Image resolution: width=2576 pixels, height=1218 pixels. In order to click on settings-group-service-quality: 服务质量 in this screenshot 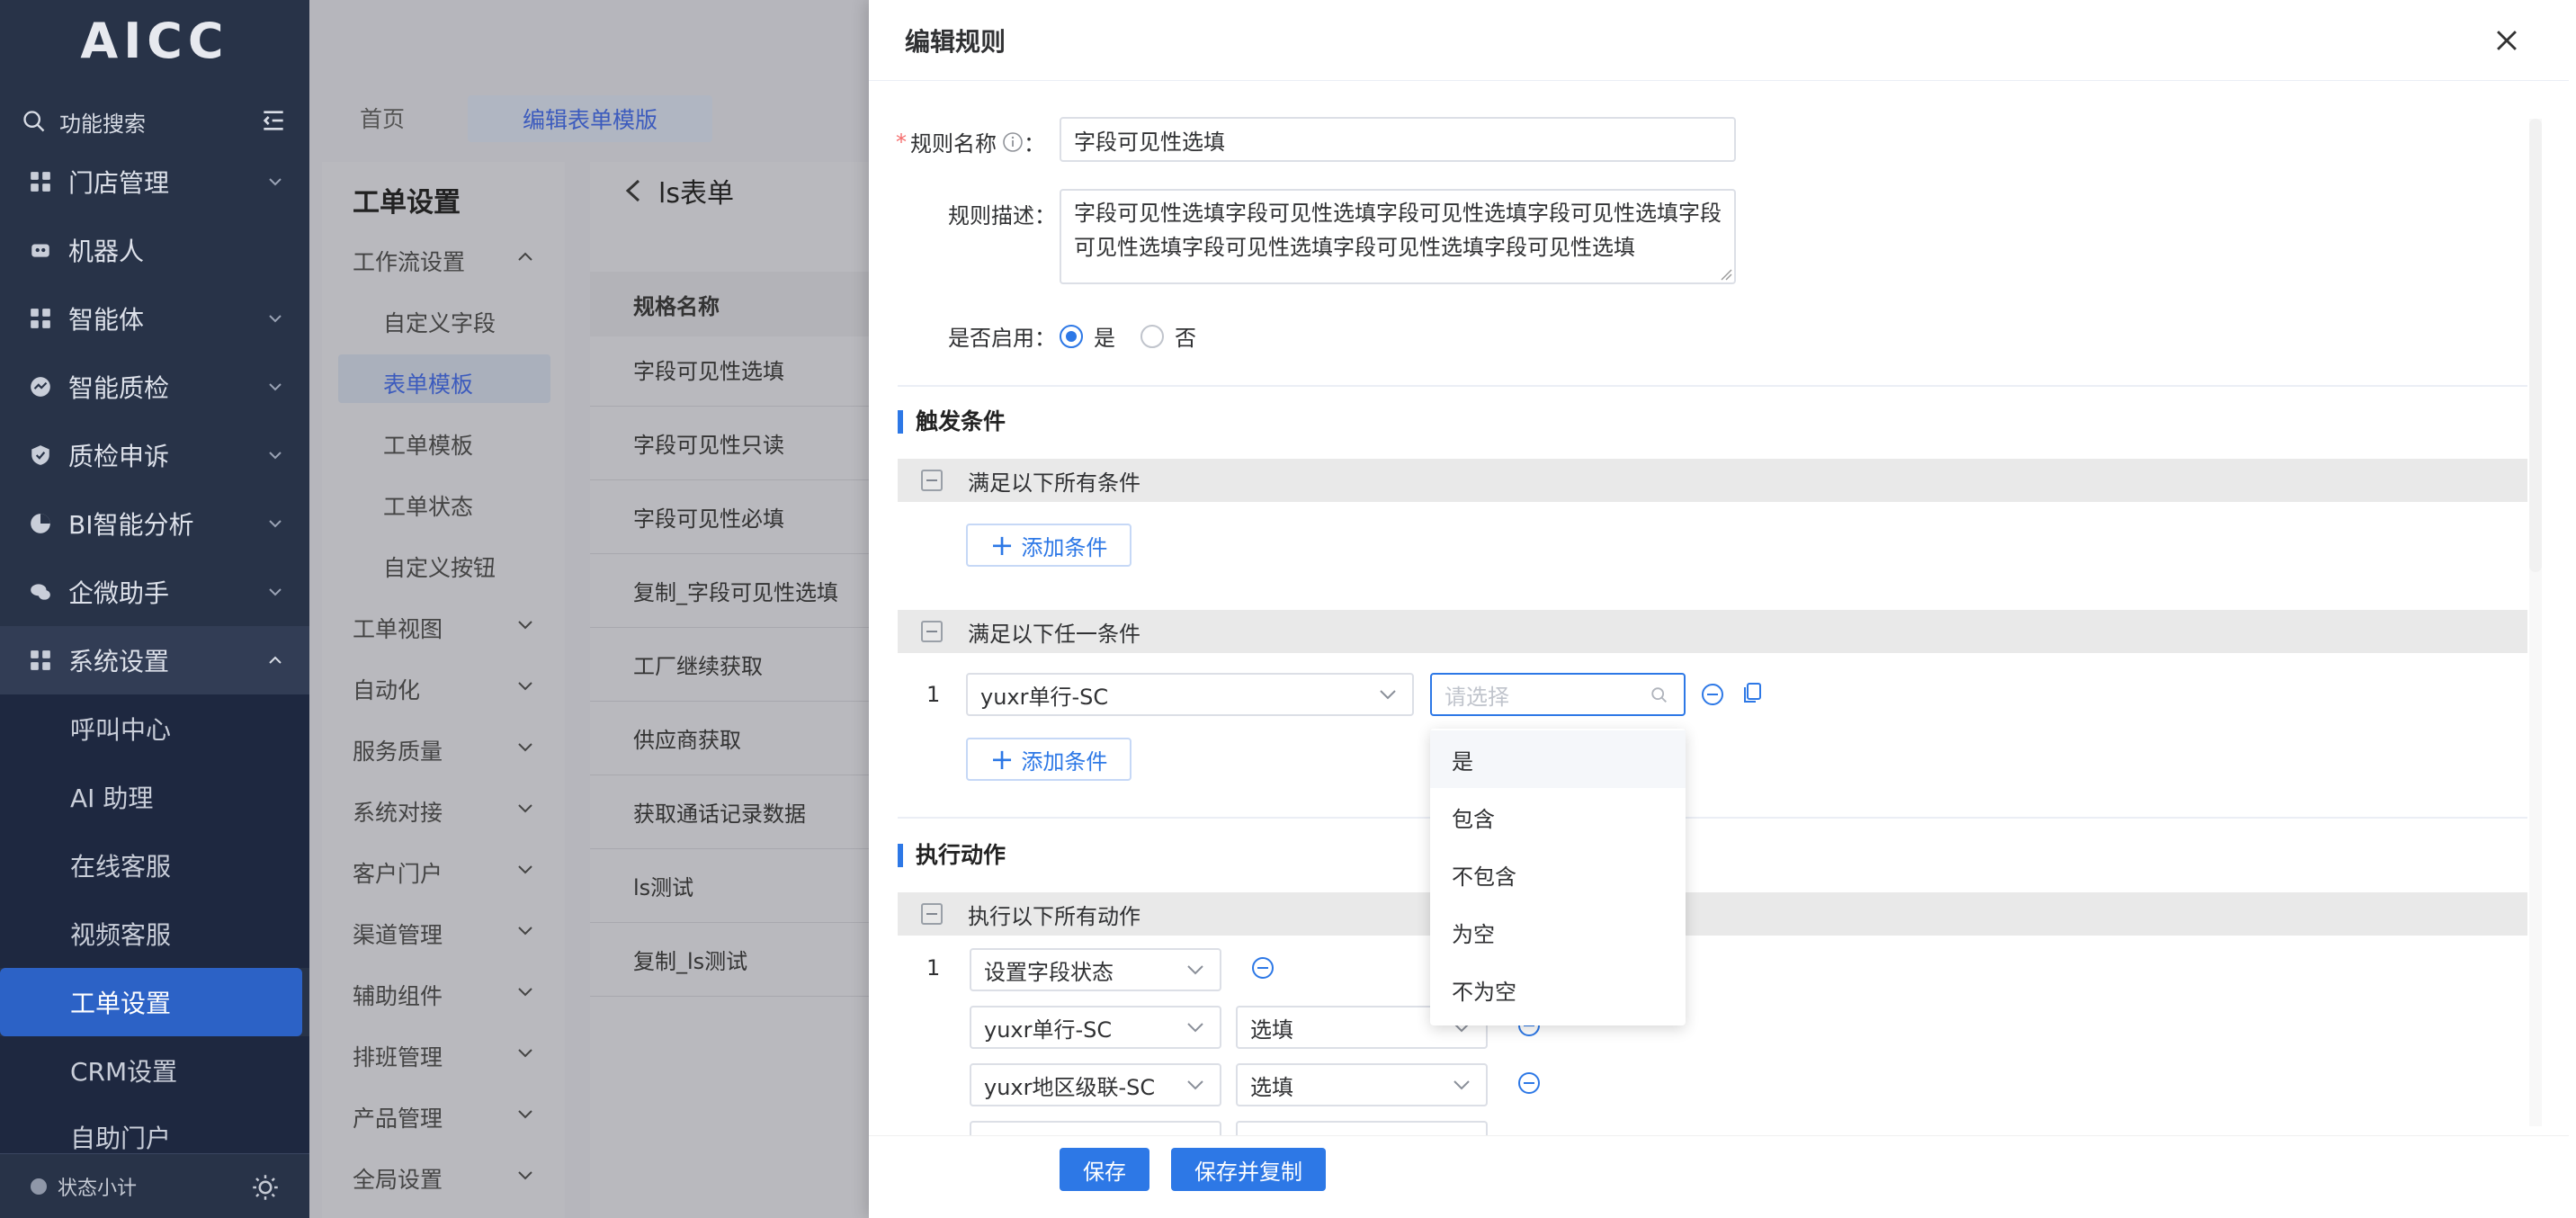, I will do `click(398, 750)`.